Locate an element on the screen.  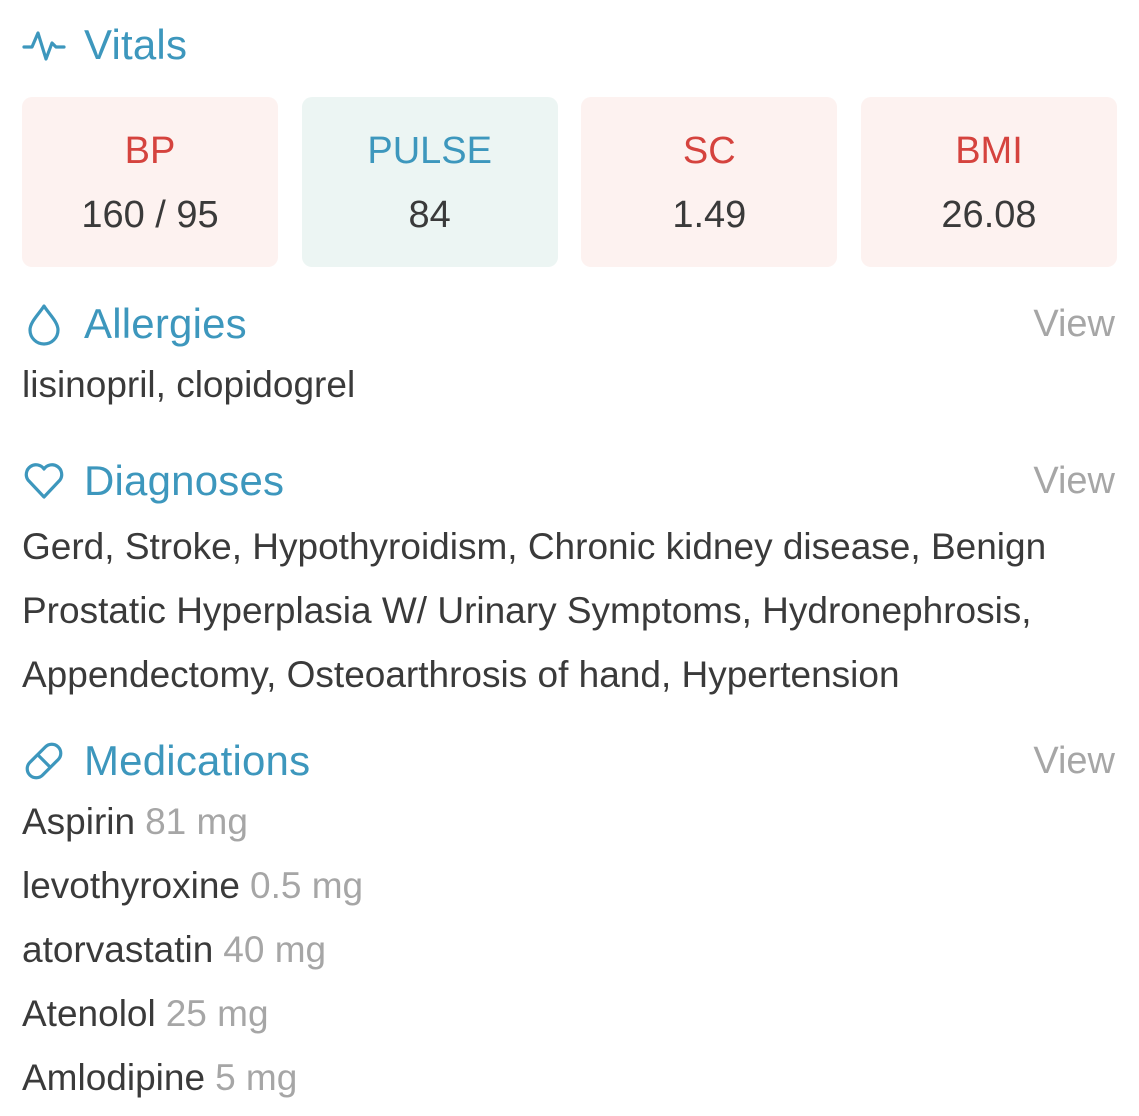
pill-icon is located at coordinates (44, 761).